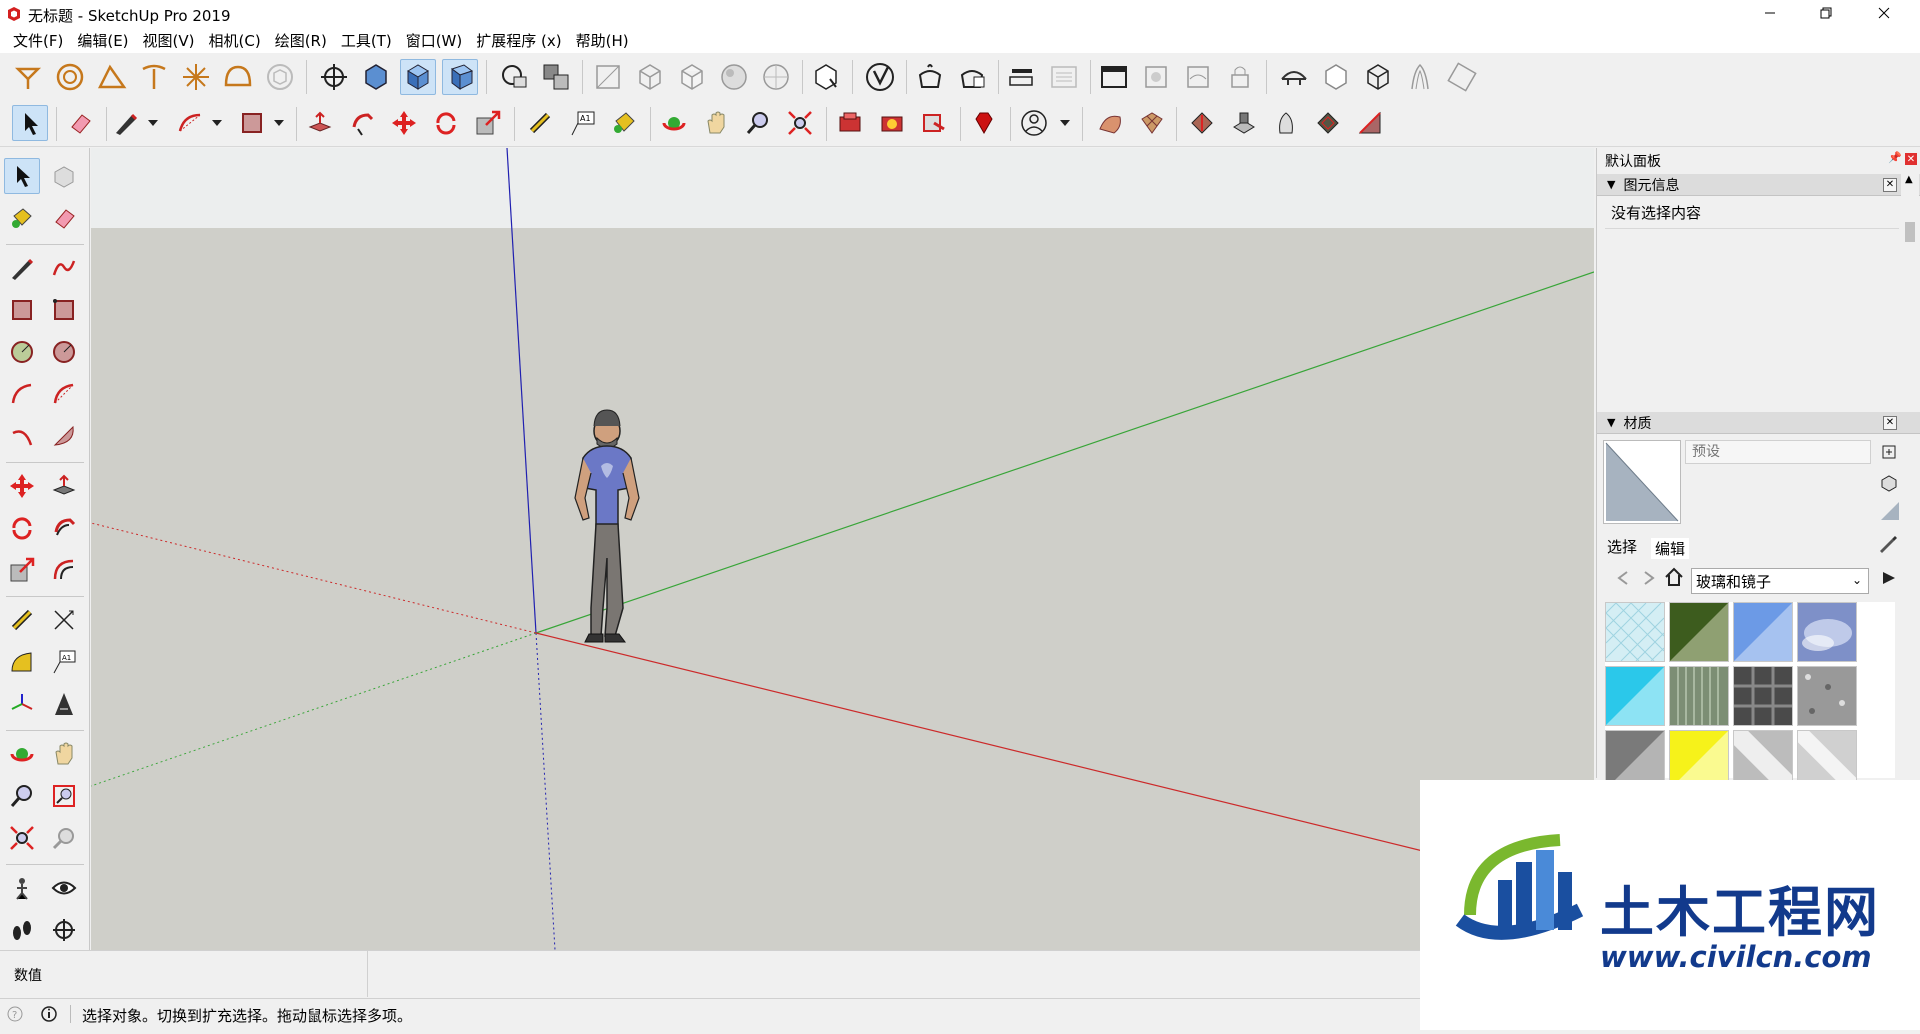 This screenshot has height=1034, width=1920. Describe the element at coordinates (650, 77) in the screenshot. I see `wireframe-icon` at that location.